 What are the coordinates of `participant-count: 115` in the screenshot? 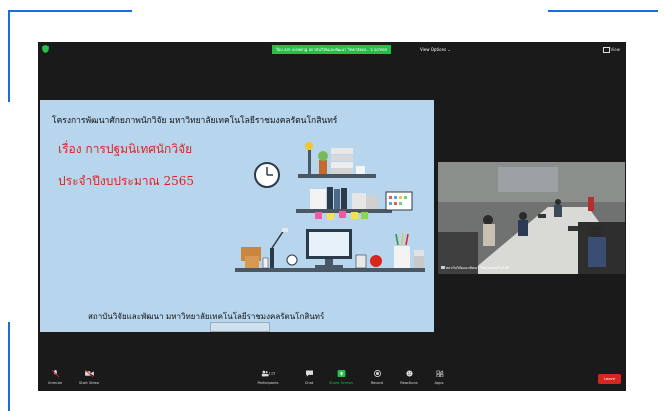 It's located at (272, 373).